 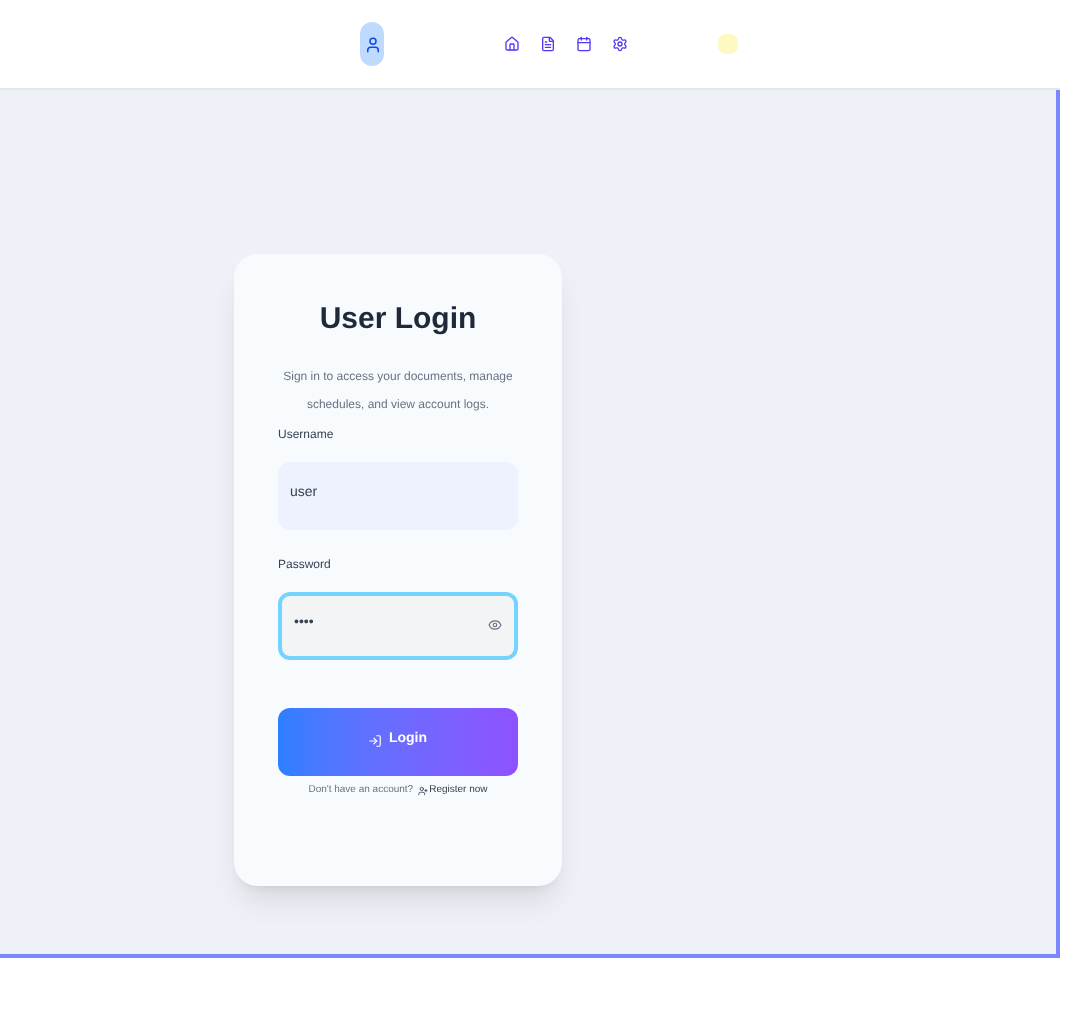 What do you see at coordinates (375, 741) in the screenshot?
I see `login-icon` at bounding box center [375, 741].